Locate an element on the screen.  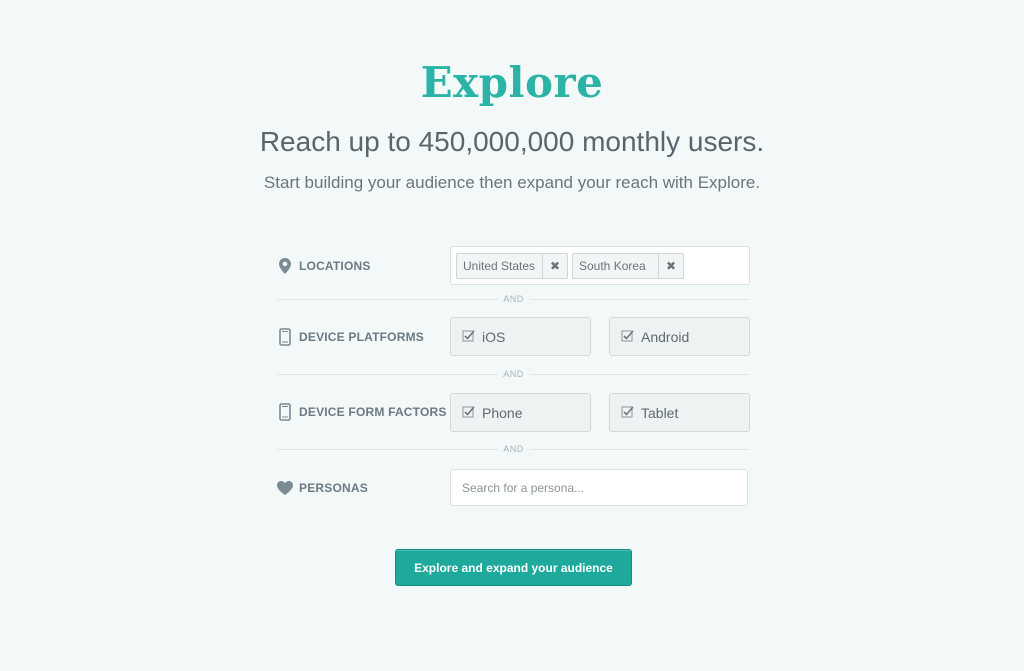
persona-search-input is located at coordinates (599, 487).